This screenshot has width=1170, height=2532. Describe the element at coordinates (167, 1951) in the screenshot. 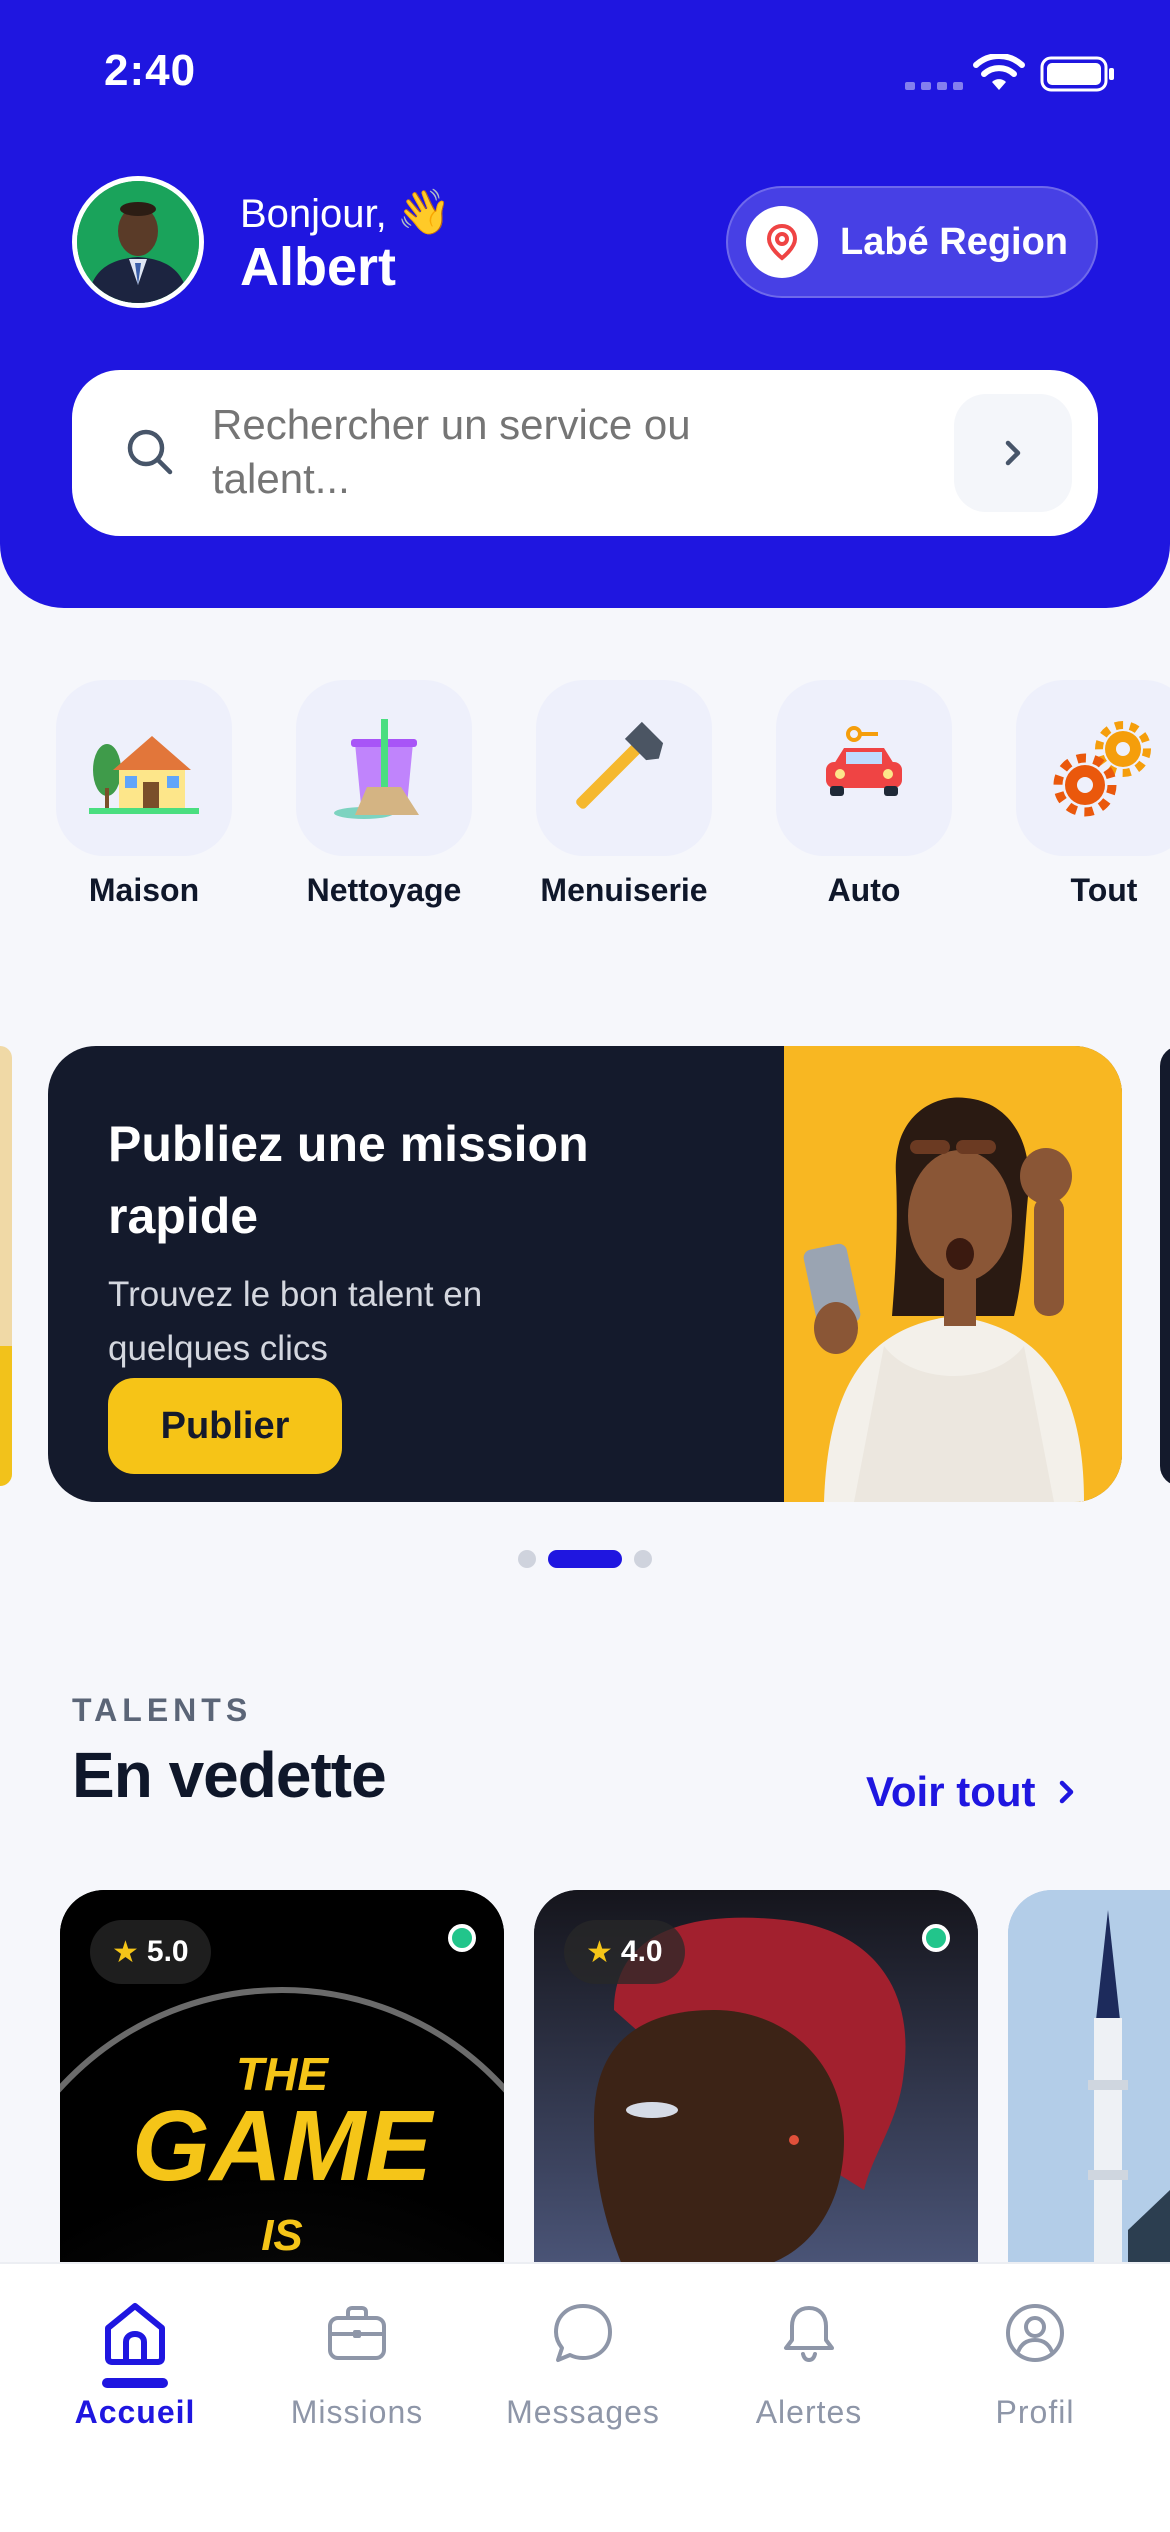

I see `rating-value: 5.0` at that location.